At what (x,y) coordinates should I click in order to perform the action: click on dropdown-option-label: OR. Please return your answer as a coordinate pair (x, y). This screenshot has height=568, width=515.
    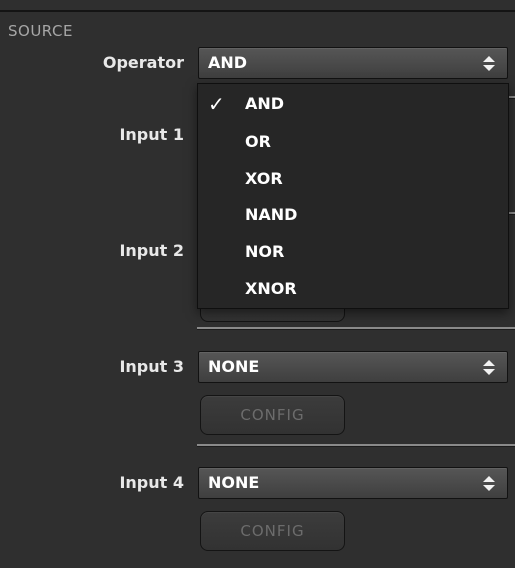
    Looking at the image, I should click on (258, 141).